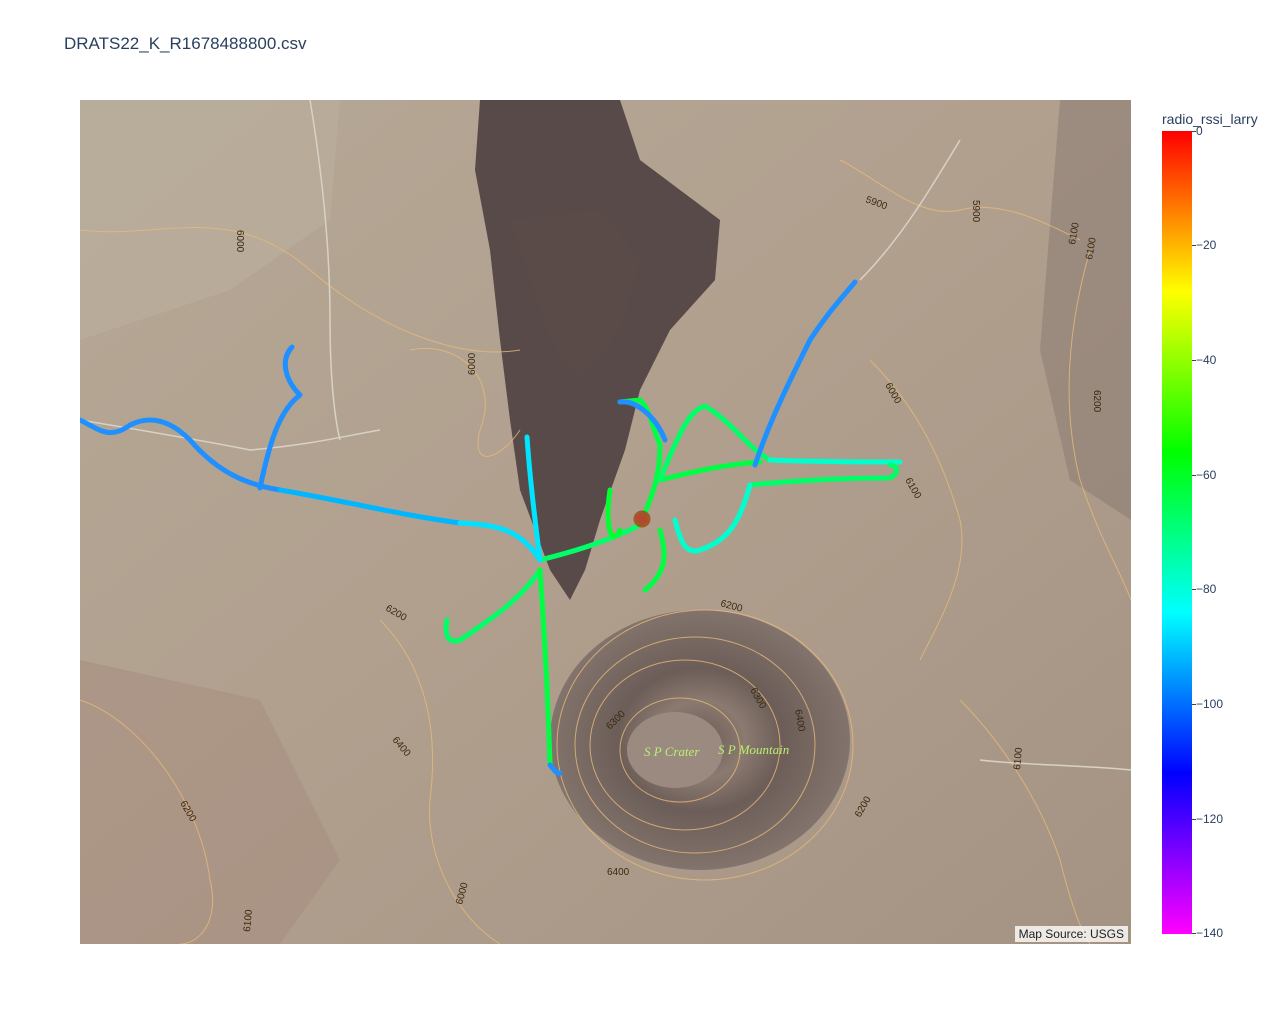 The image size is (1280, 1024). What do you see at coordinates (1212, 475) in the screenshot?
I see `colorbar-tick: −60` at bounding box center [1212, 475].